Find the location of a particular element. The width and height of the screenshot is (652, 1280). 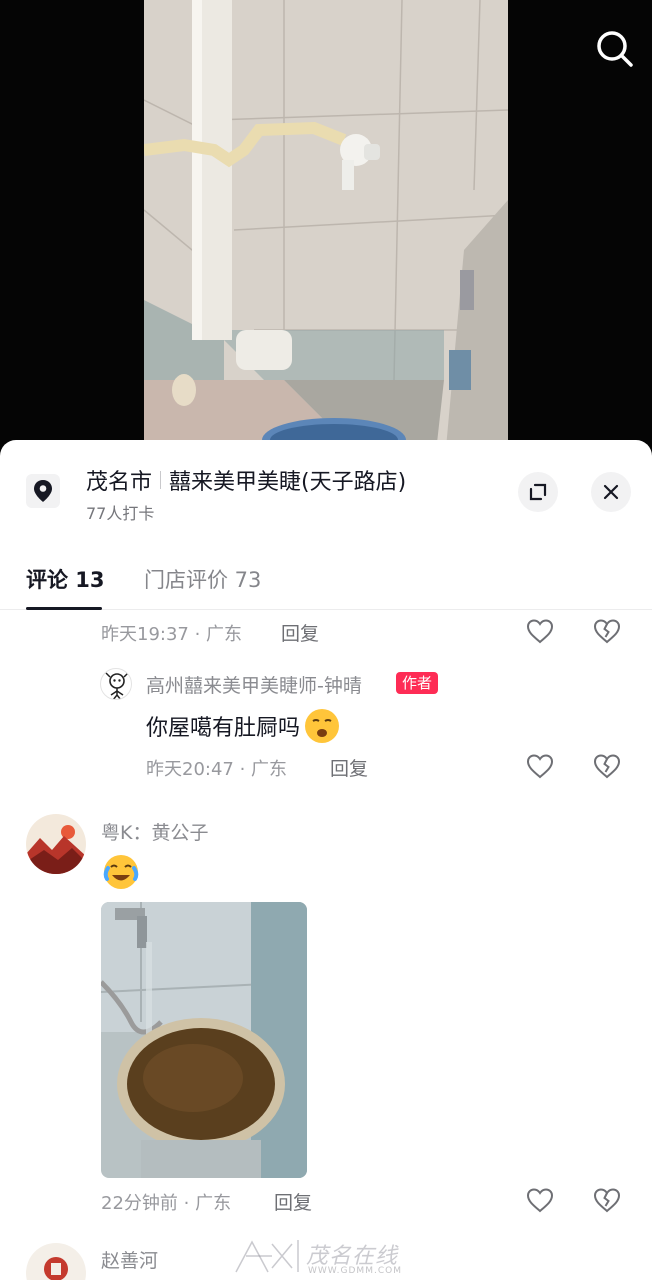

store-header: 茂名市 囍来美甲美睫(天子路店) 77人打卡 is located at coordinates (326, 485).